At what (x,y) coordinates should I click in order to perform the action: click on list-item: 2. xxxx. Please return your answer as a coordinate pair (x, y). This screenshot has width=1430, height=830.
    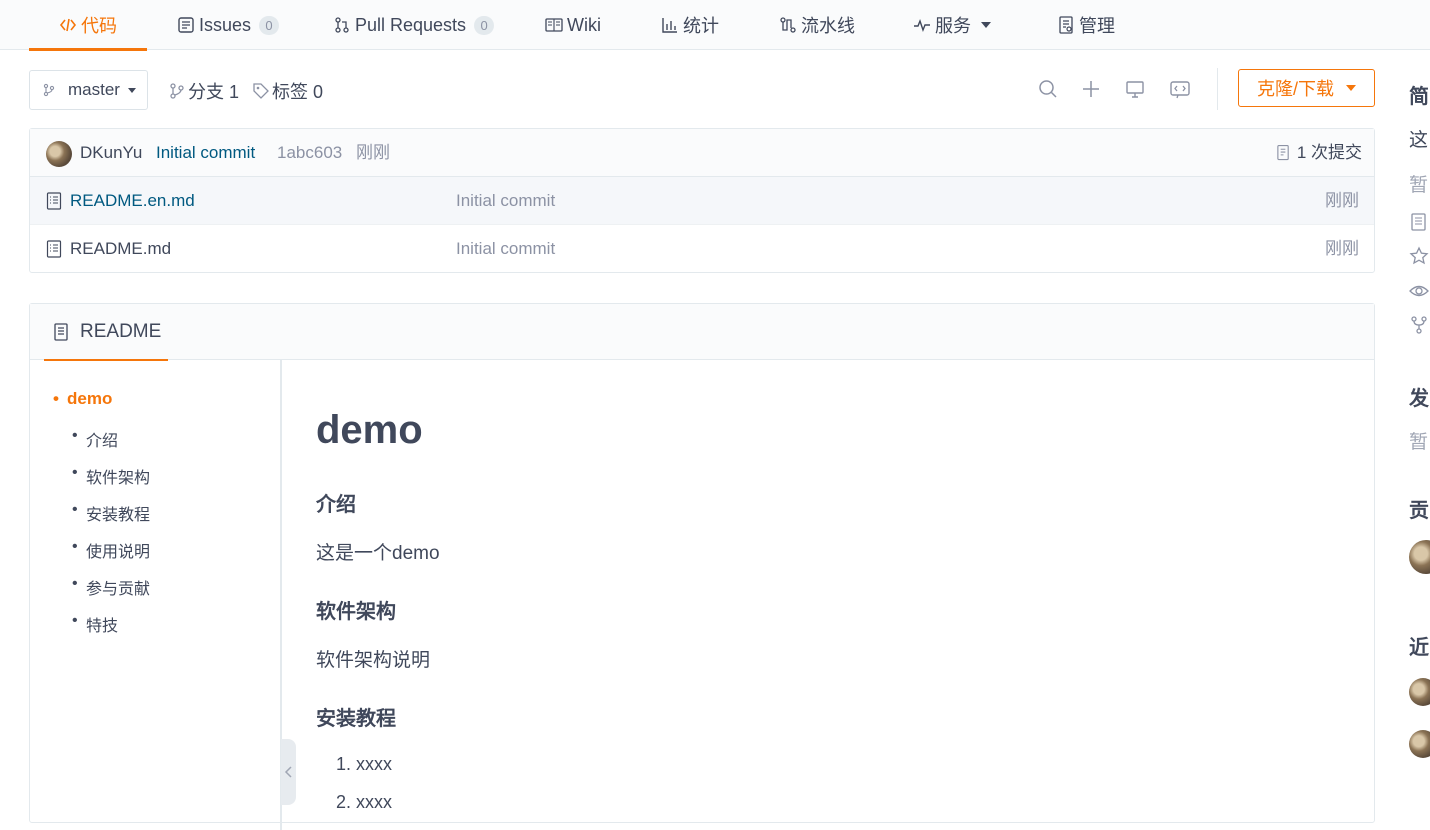
    Looking at the image, I should click on (364, 802).